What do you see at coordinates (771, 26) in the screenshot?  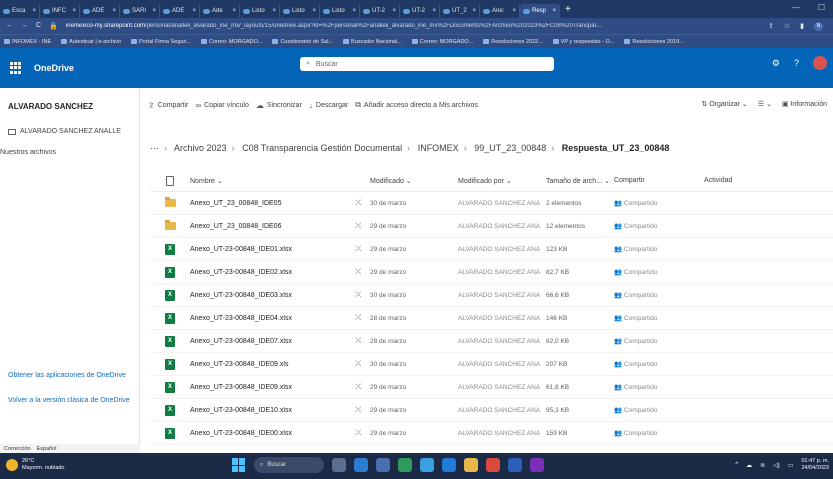 I see `share-page-icon: ⇪` at bounding box center [771, 26].